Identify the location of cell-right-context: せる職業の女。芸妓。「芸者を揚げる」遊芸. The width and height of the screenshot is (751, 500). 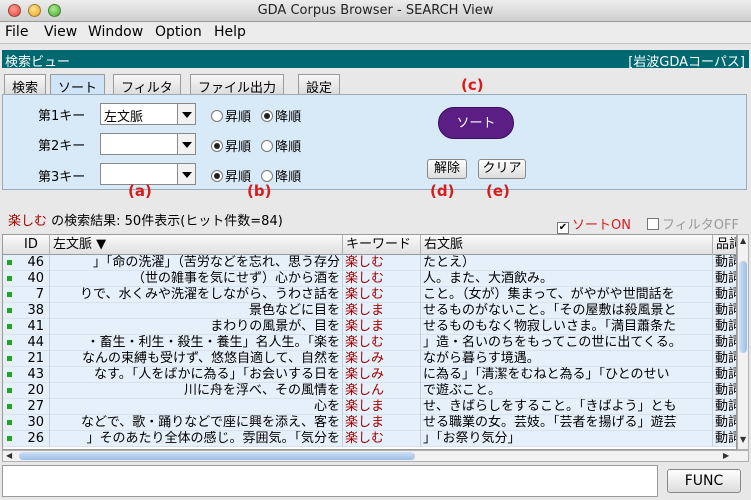
(567, 423).